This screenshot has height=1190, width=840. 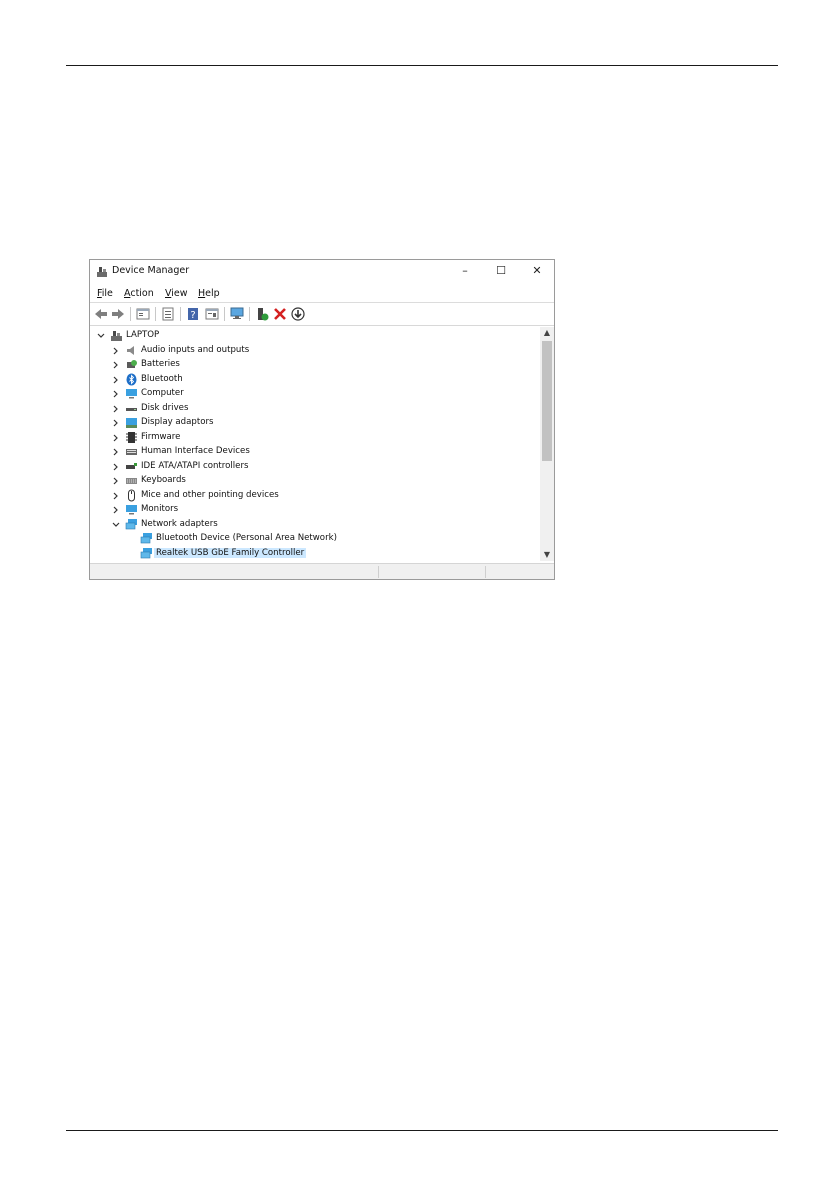 I want to click on help-icon: ?, so click(x=193, y=314).